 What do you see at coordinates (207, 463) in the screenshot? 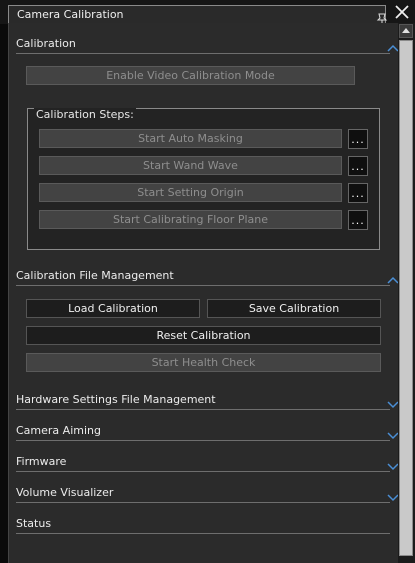
I see `section-firmware-header: Firmware` at bounding box center [207, 463].